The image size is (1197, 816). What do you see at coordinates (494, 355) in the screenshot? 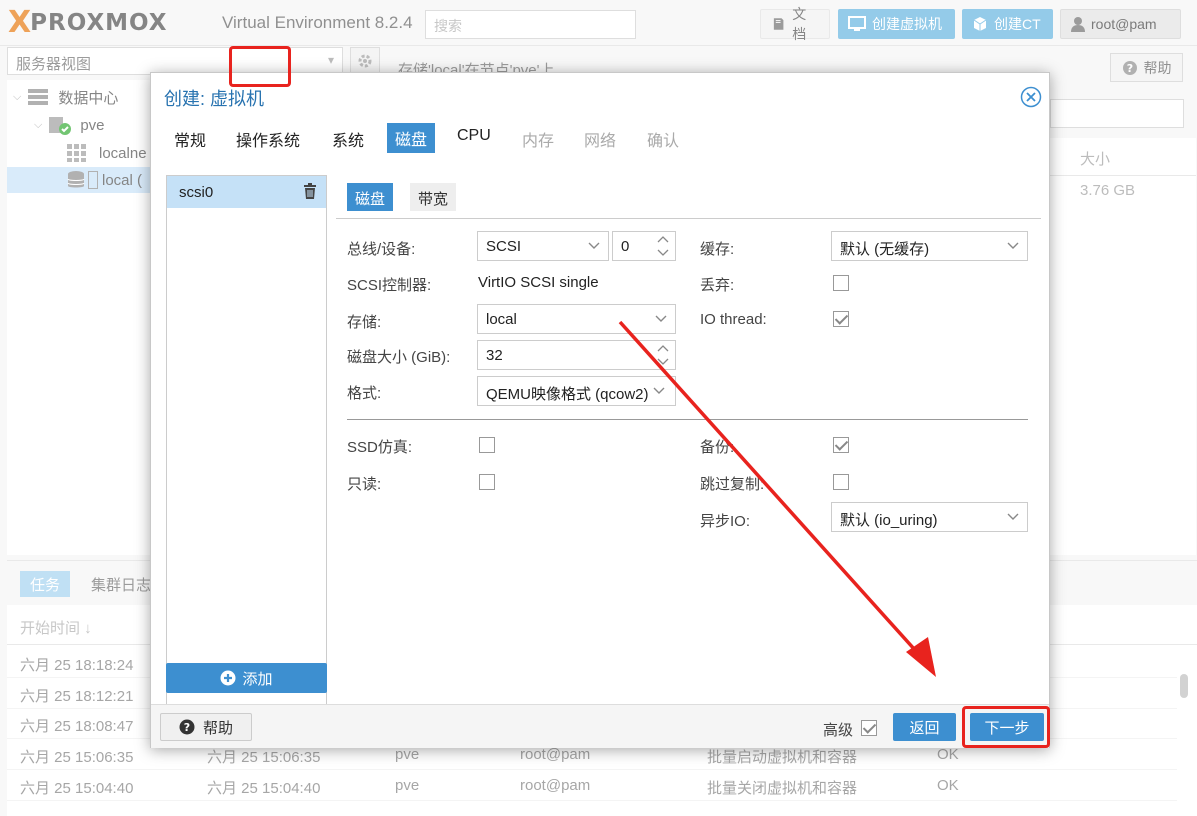
I see `disk-size-value: 32` at bounding box center [494, 355].